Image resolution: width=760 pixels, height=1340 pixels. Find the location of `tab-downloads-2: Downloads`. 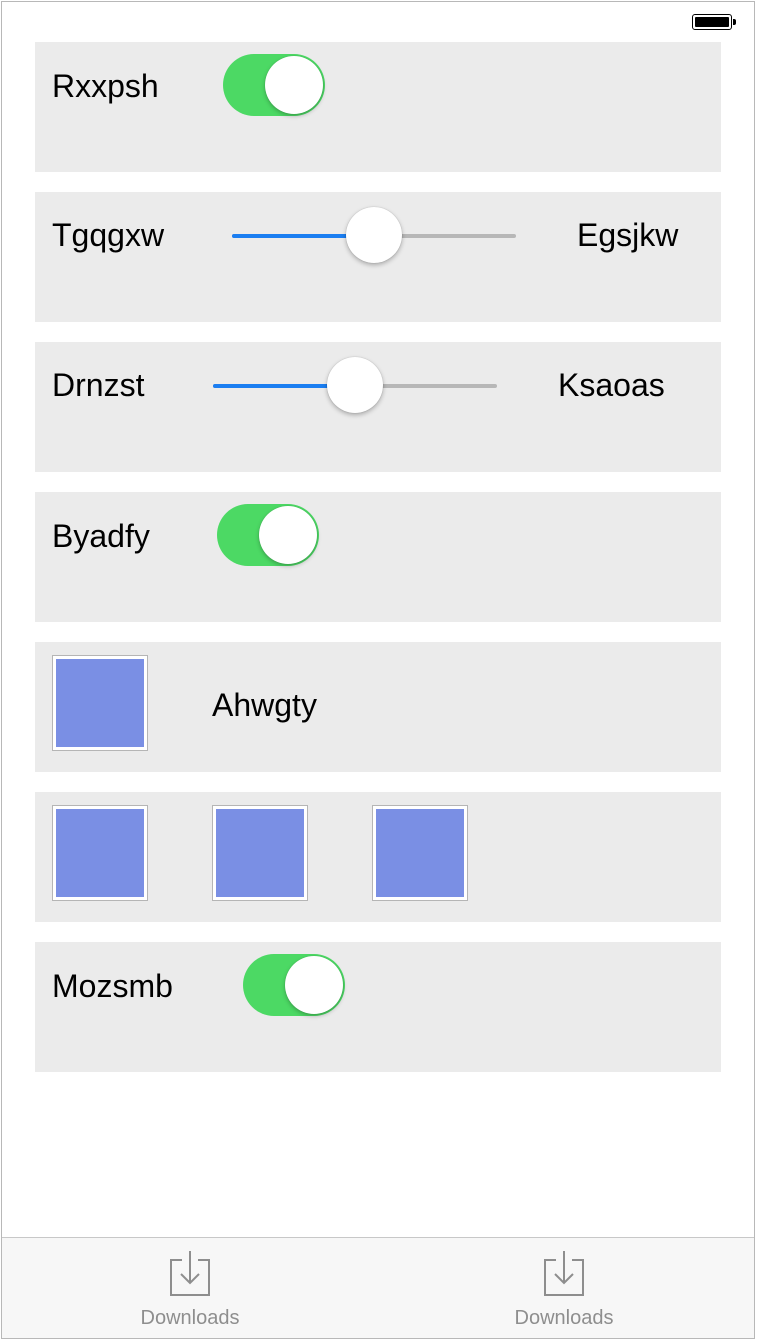

tab-downloads-2: Downloads is located at coordinates (564, 1288).